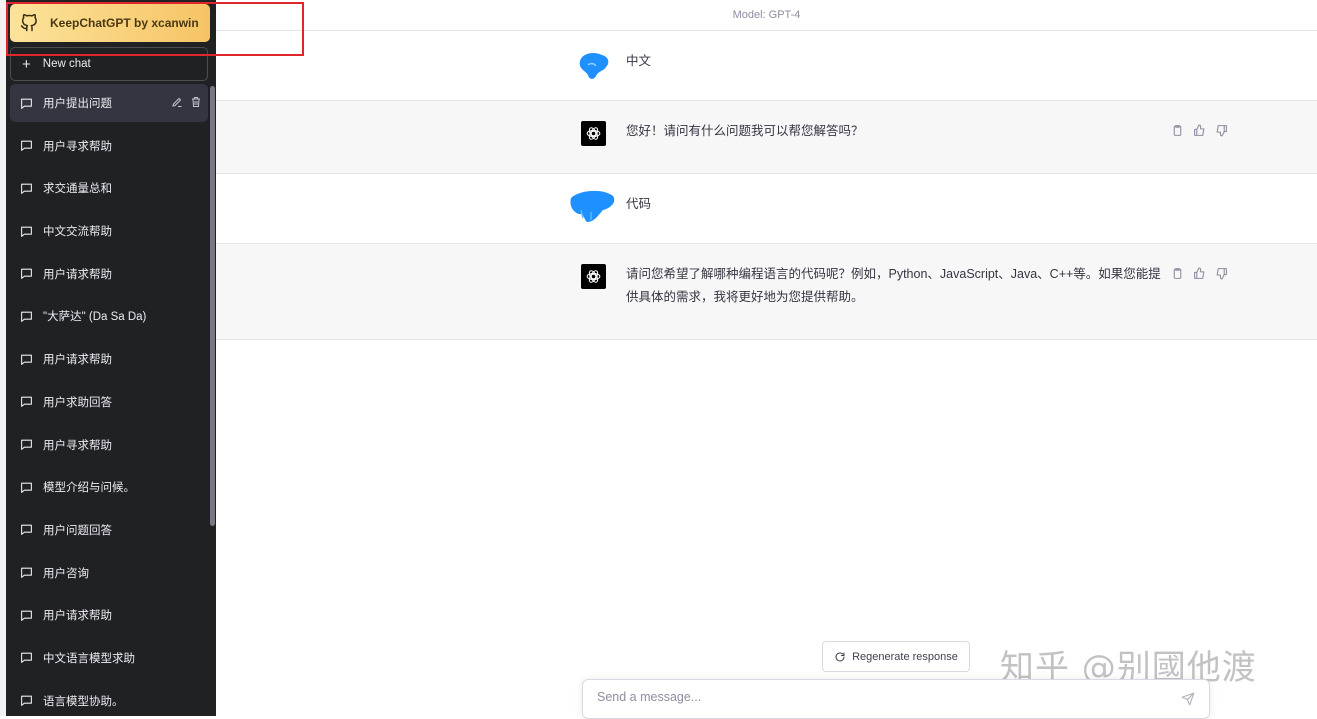 The height and width of the screenshot is (719, 1317). What do you see at coordinates (877, 697) in the screenshot?
I see `message-input` at bounding box center [877, 697].